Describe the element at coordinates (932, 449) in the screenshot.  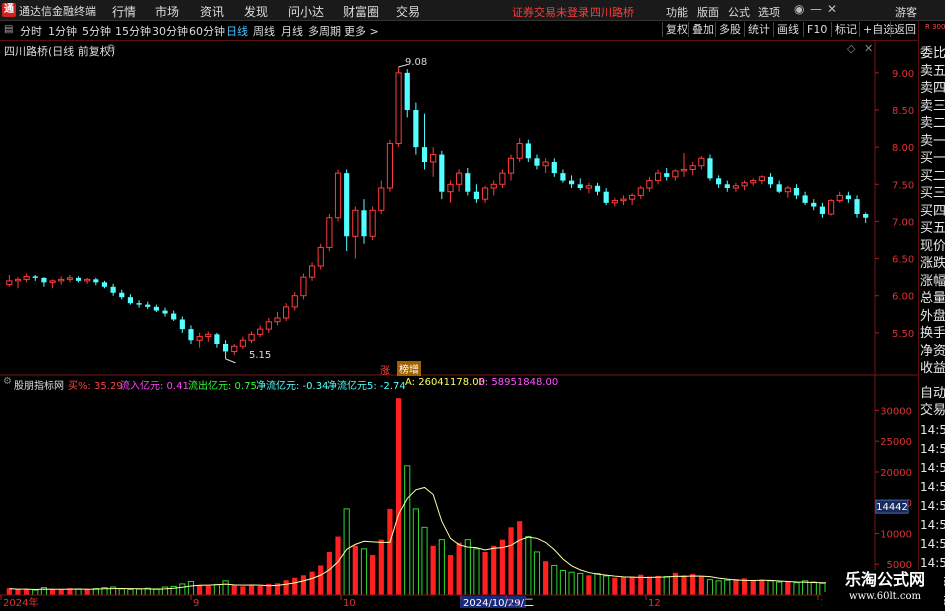
I see `tick-time-1: 14:56` at that location.